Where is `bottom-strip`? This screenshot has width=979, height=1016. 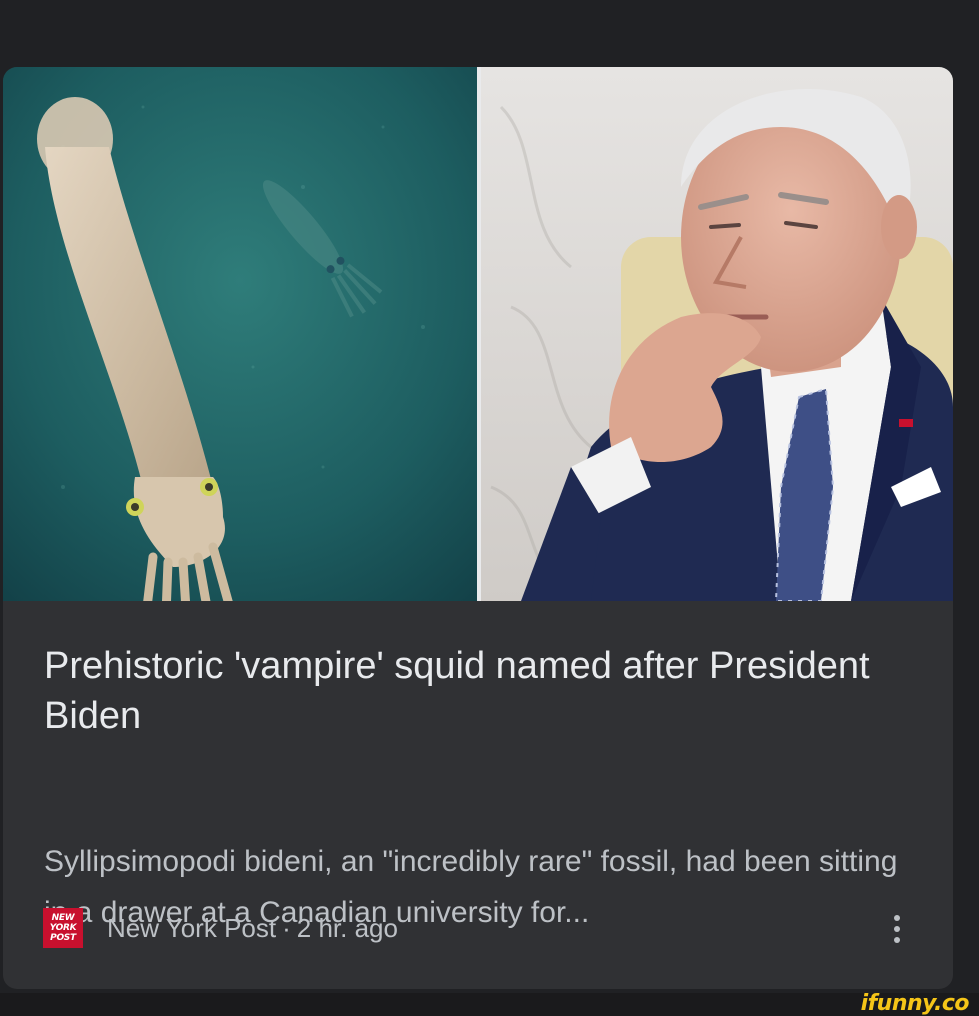 bottom-strip is located at coordinates (489, 1004).